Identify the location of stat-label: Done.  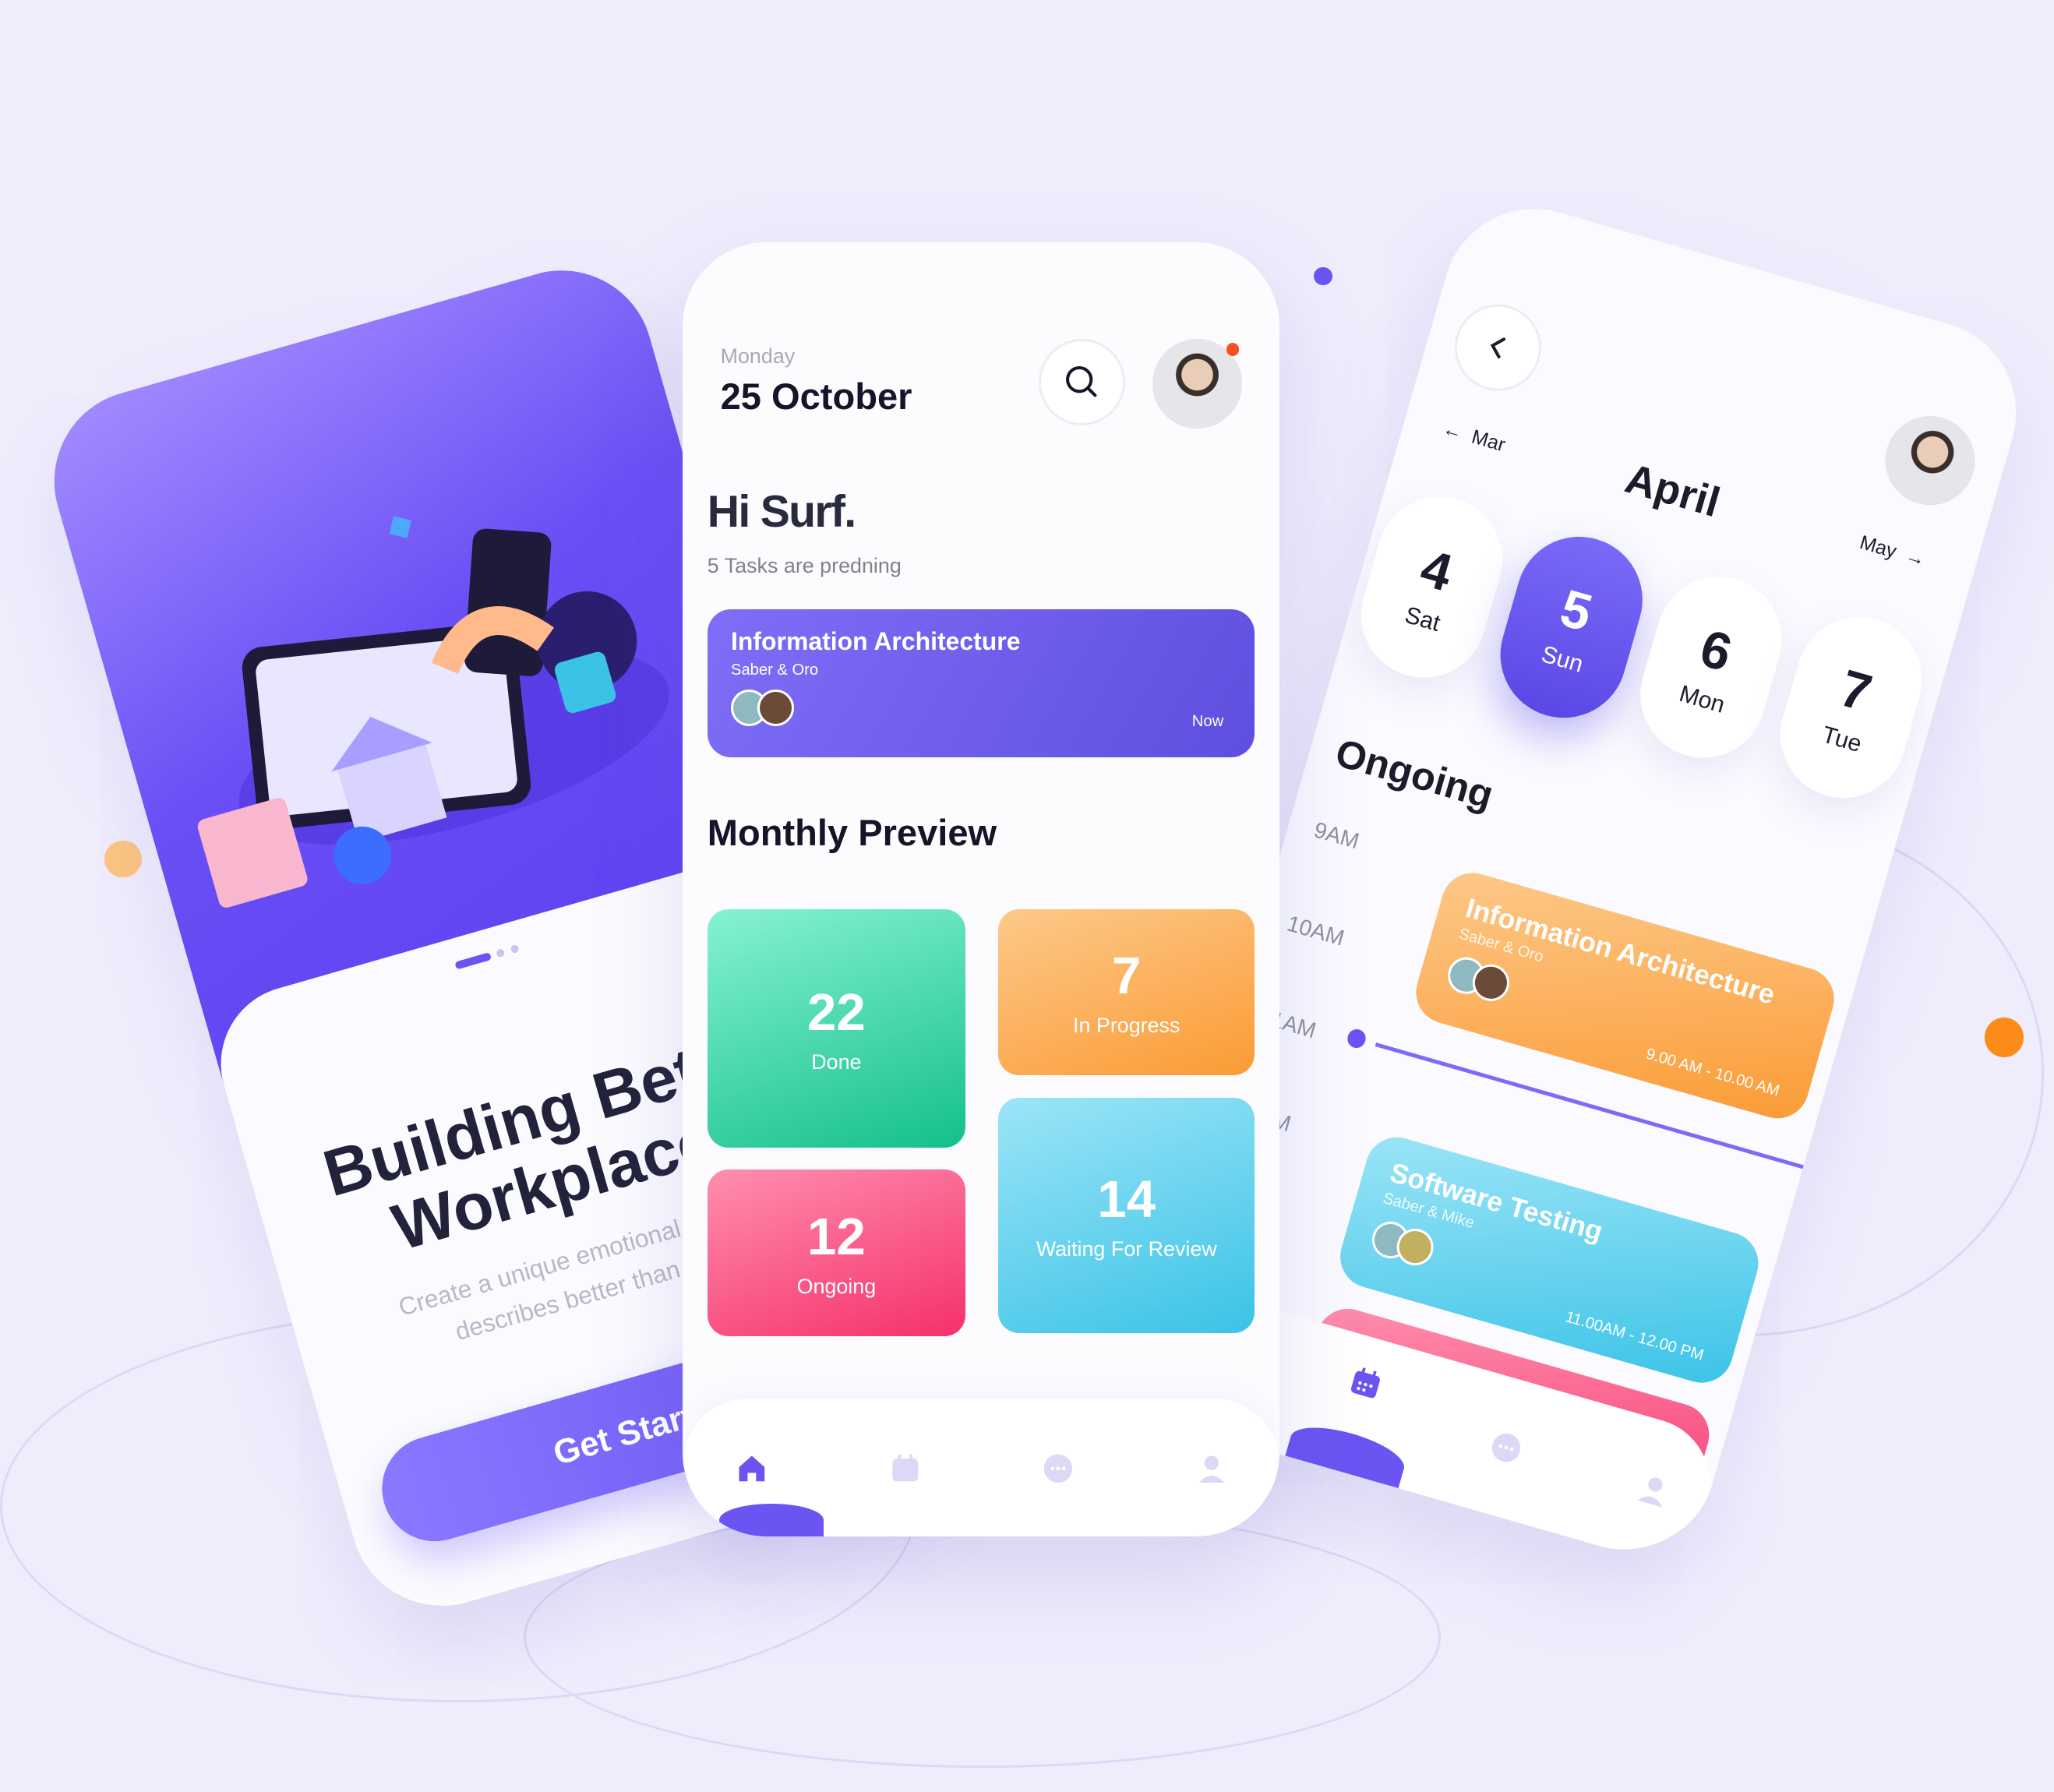
(836, 1061).